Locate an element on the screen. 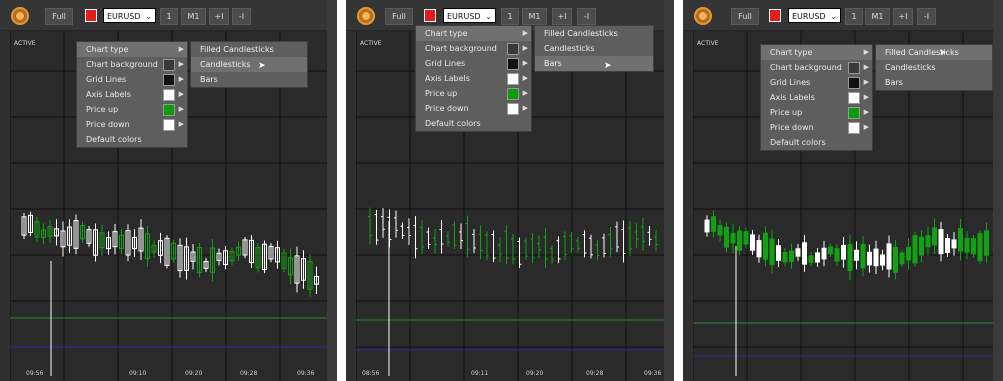  menu-label: Grid Lines is located at coordinates (790, 82).